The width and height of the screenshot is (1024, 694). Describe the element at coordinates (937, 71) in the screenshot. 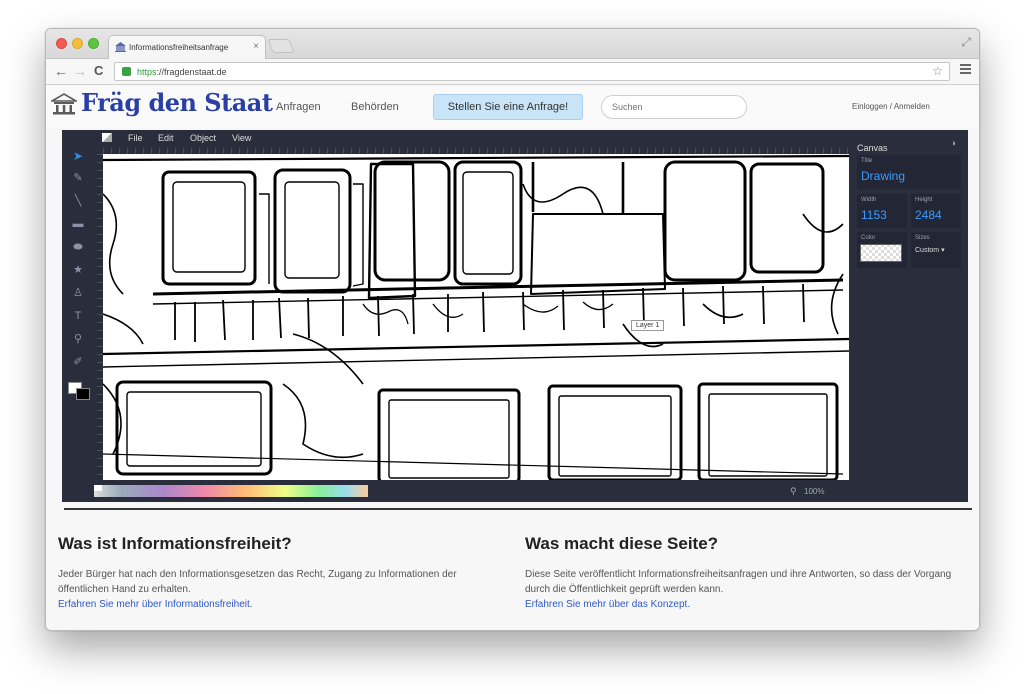

I see `bookmark-star-icon: ☆` at that location.